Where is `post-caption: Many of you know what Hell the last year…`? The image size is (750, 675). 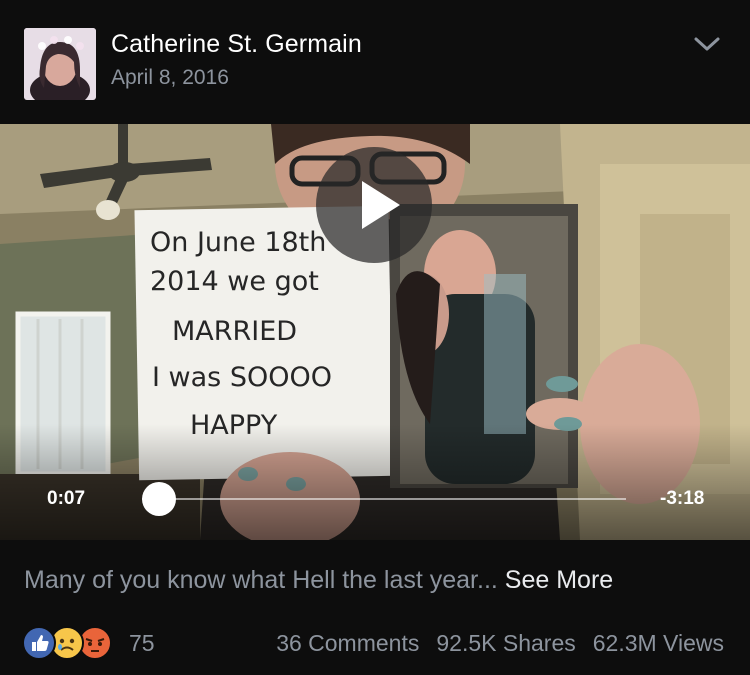 post-caption: Many of you know what Hell the last year… is located at coordinates (318, 580).